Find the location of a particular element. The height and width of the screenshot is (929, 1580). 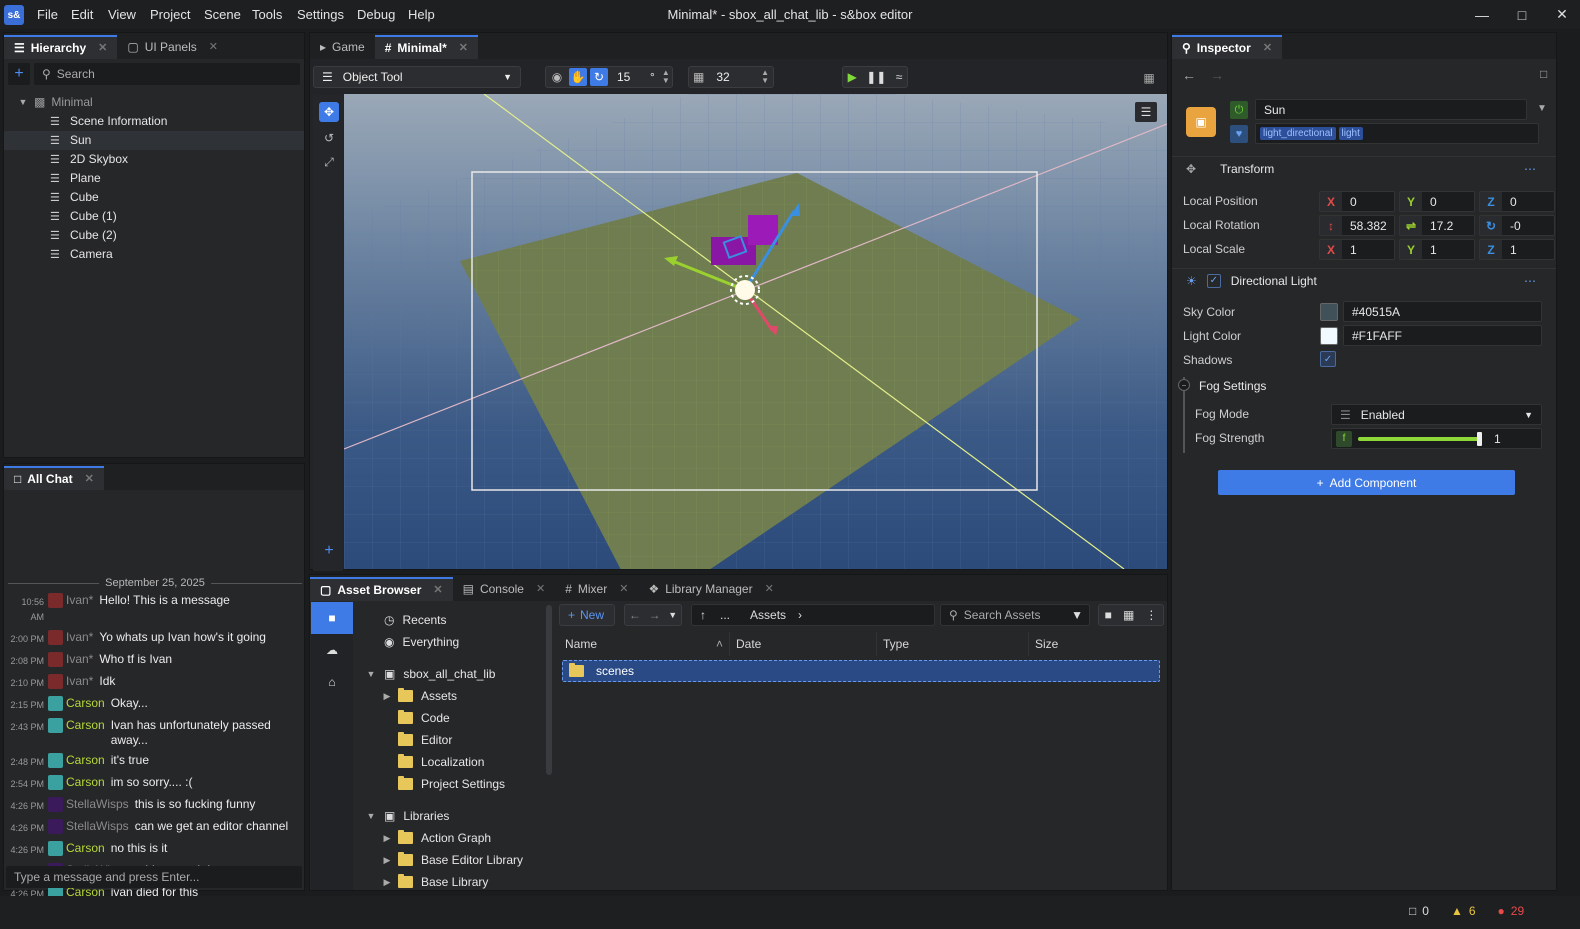

angle-snap-value: 15 is located at coordinates (632, 77).